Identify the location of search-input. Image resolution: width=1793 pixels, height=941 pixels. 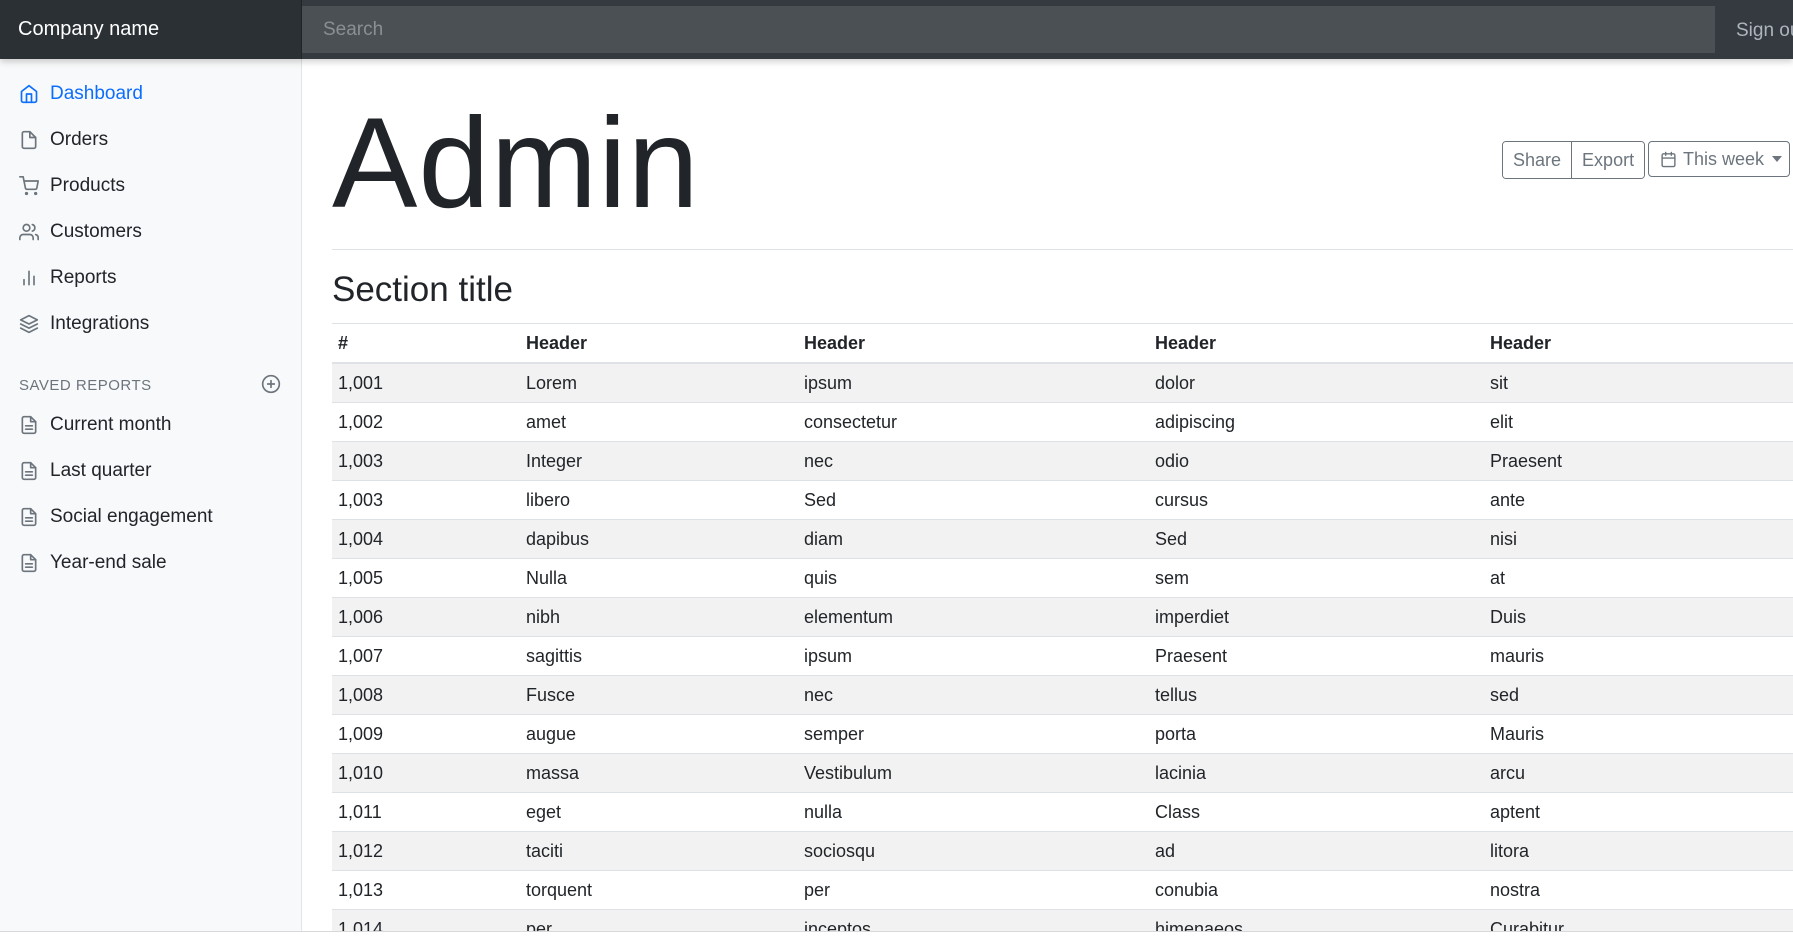
(1008, 29).